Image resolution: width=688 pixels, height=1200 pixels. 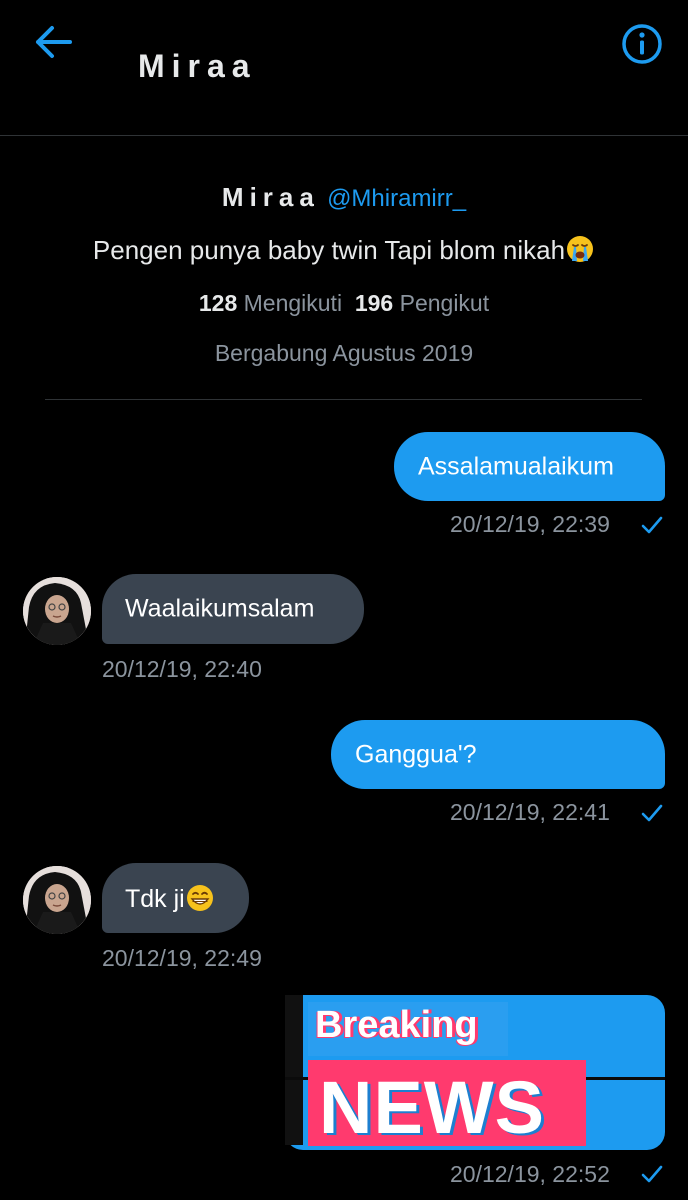 I want to click on message-text: Assalamualaikum, so click(x=516, y=466).